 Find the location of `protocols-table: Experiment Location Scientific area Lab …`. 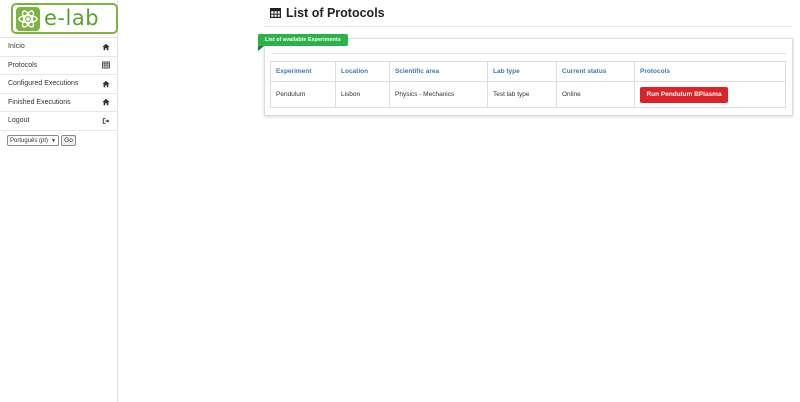

protocols-table: Experiment Location Scientific area Lab … is located at coordinates (528, 84).